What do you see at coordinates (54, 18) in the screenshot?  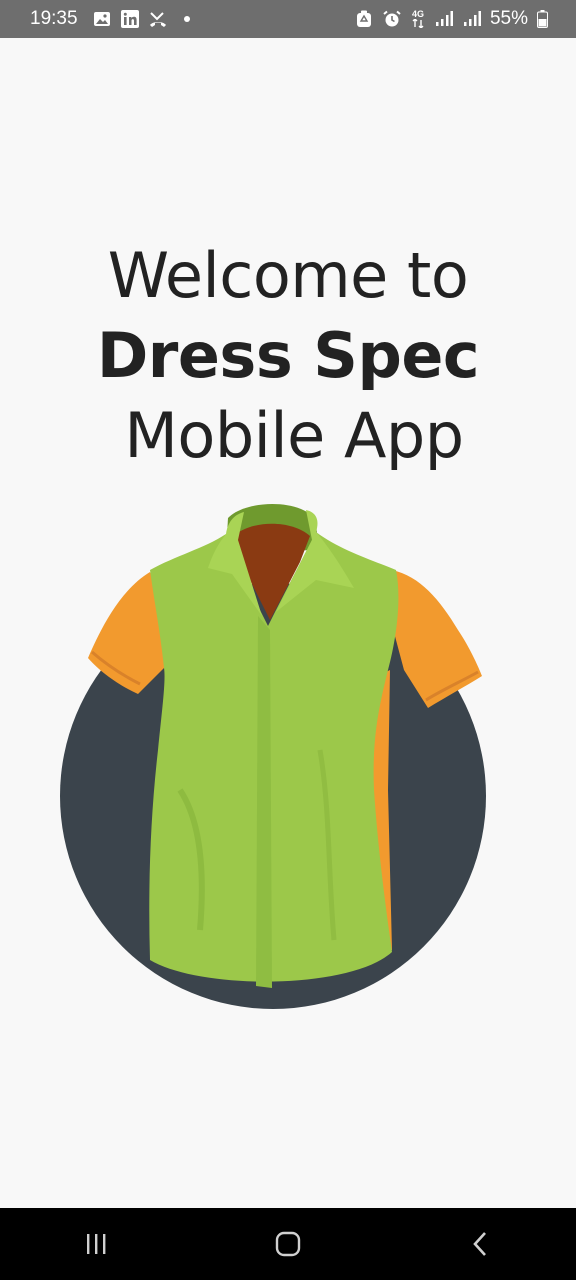 I see `status-time: 19:35` at bounding box center [54, 18].